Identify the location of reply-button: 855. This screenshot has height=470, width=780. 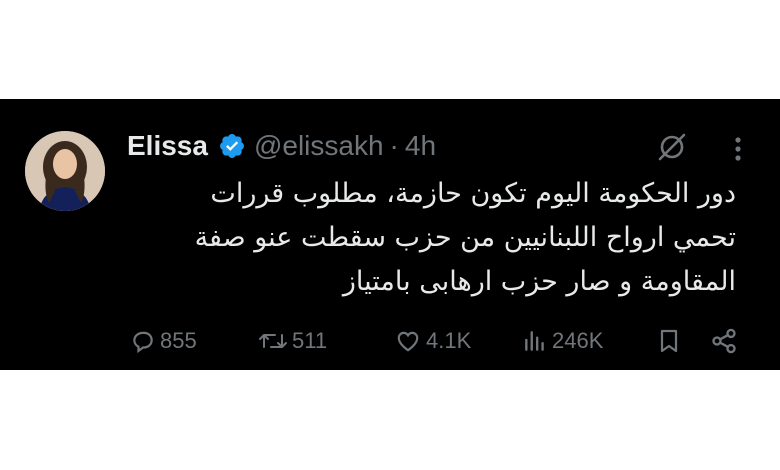
(163, 341).